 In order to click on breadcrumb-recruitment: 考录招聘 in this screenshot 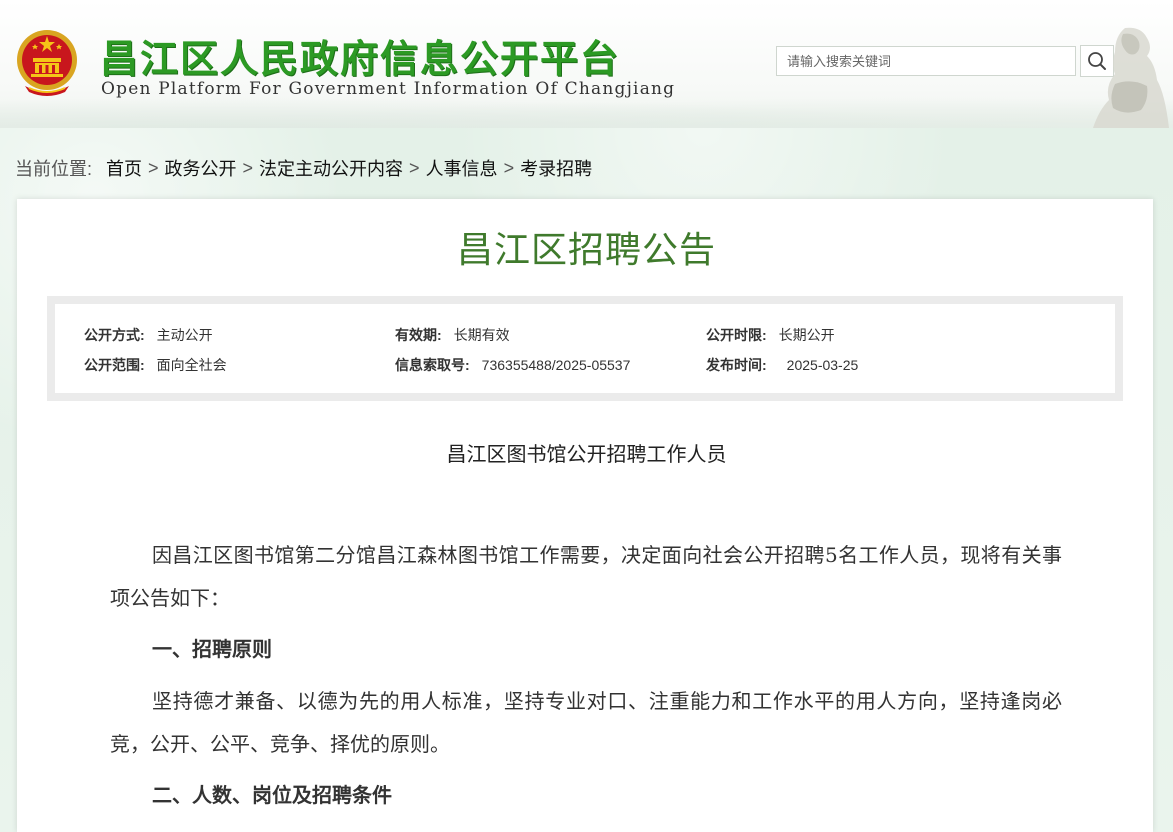, I will do `click(556, 168)`.